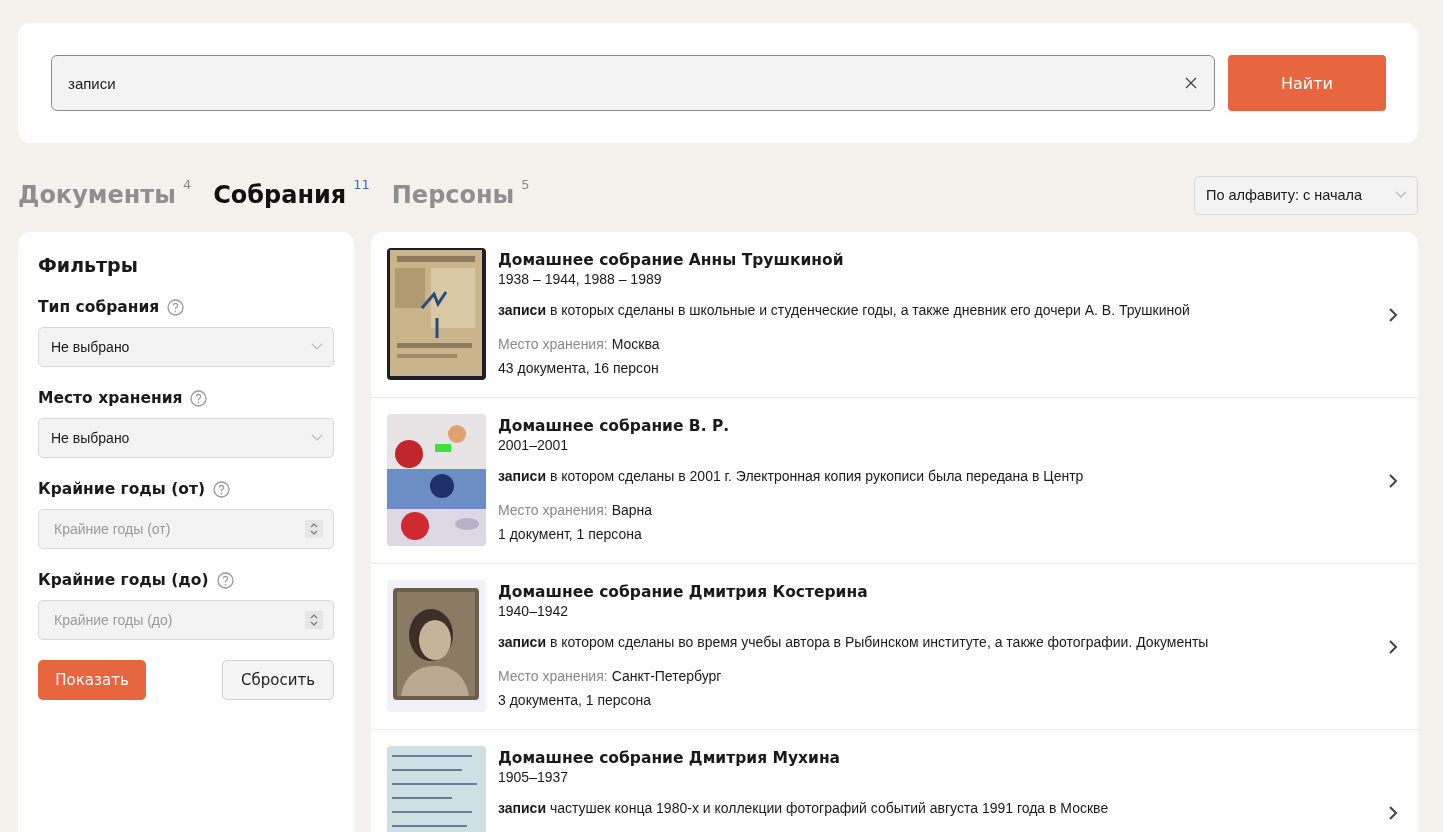 The image size is (1443, 832). I want to click on field-label: Тип собрания, so click(99, 307).